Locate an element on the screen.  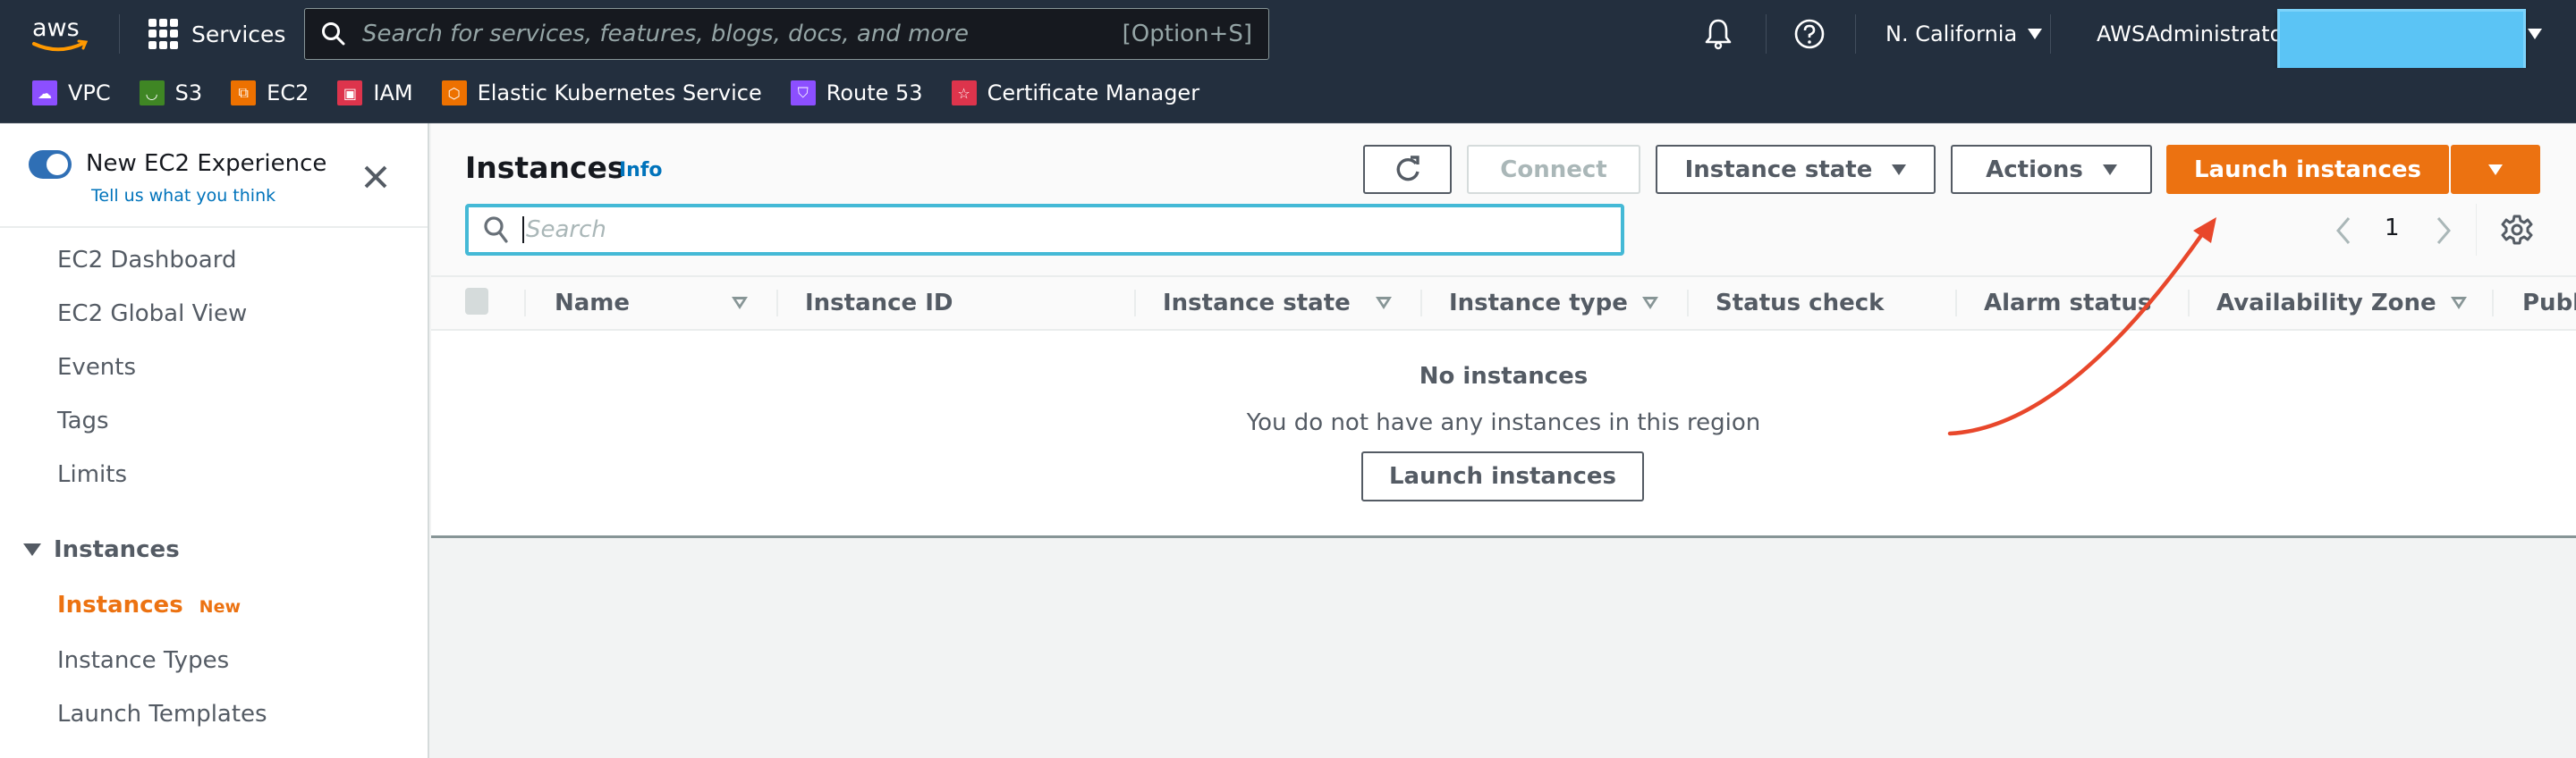
region-label: N. California is located at coordinates (1951, 33).